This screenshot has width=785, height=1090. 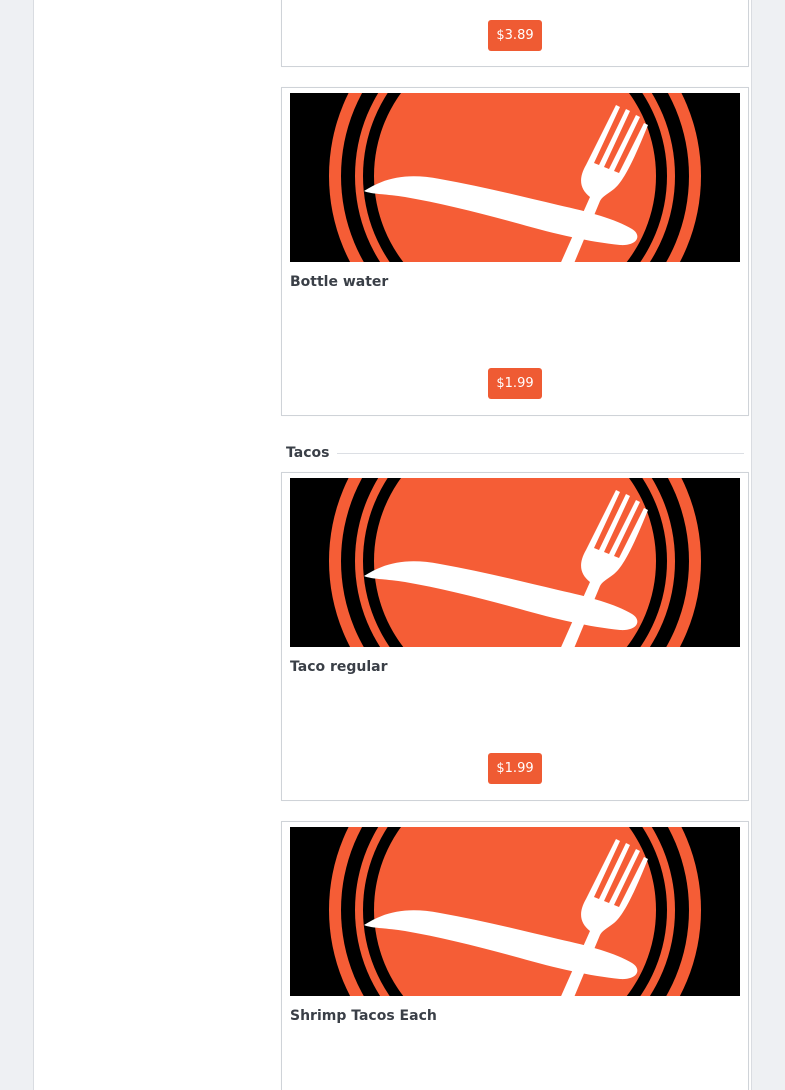 What do you see at coordinates (363, 1016) in the screenshot?
I see `menu-item-title: Shrimp Tacos Each` at bounding box center [363, 1016].